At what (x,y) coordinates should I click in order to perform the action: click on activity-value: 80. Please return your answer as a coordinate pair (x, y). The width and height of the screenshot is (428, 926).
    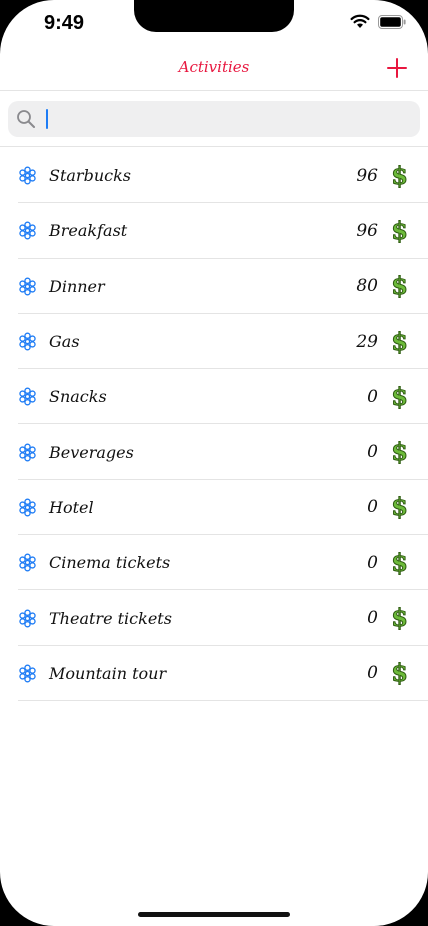
    Looking at the image, I should click on (367, 286).